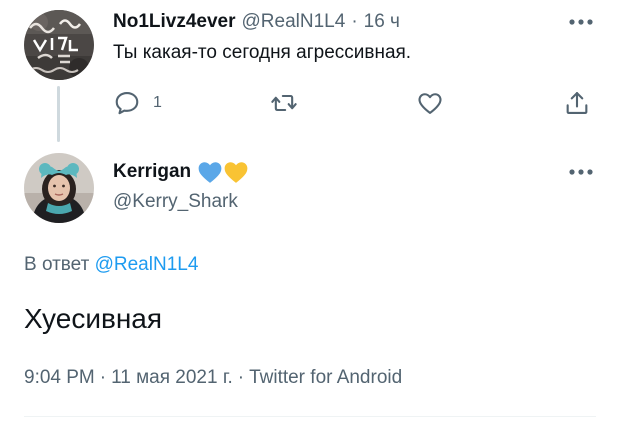 Image resolution: width=618 pixels, height=431 pixels. I want to click on share-button, so click(577, 103).